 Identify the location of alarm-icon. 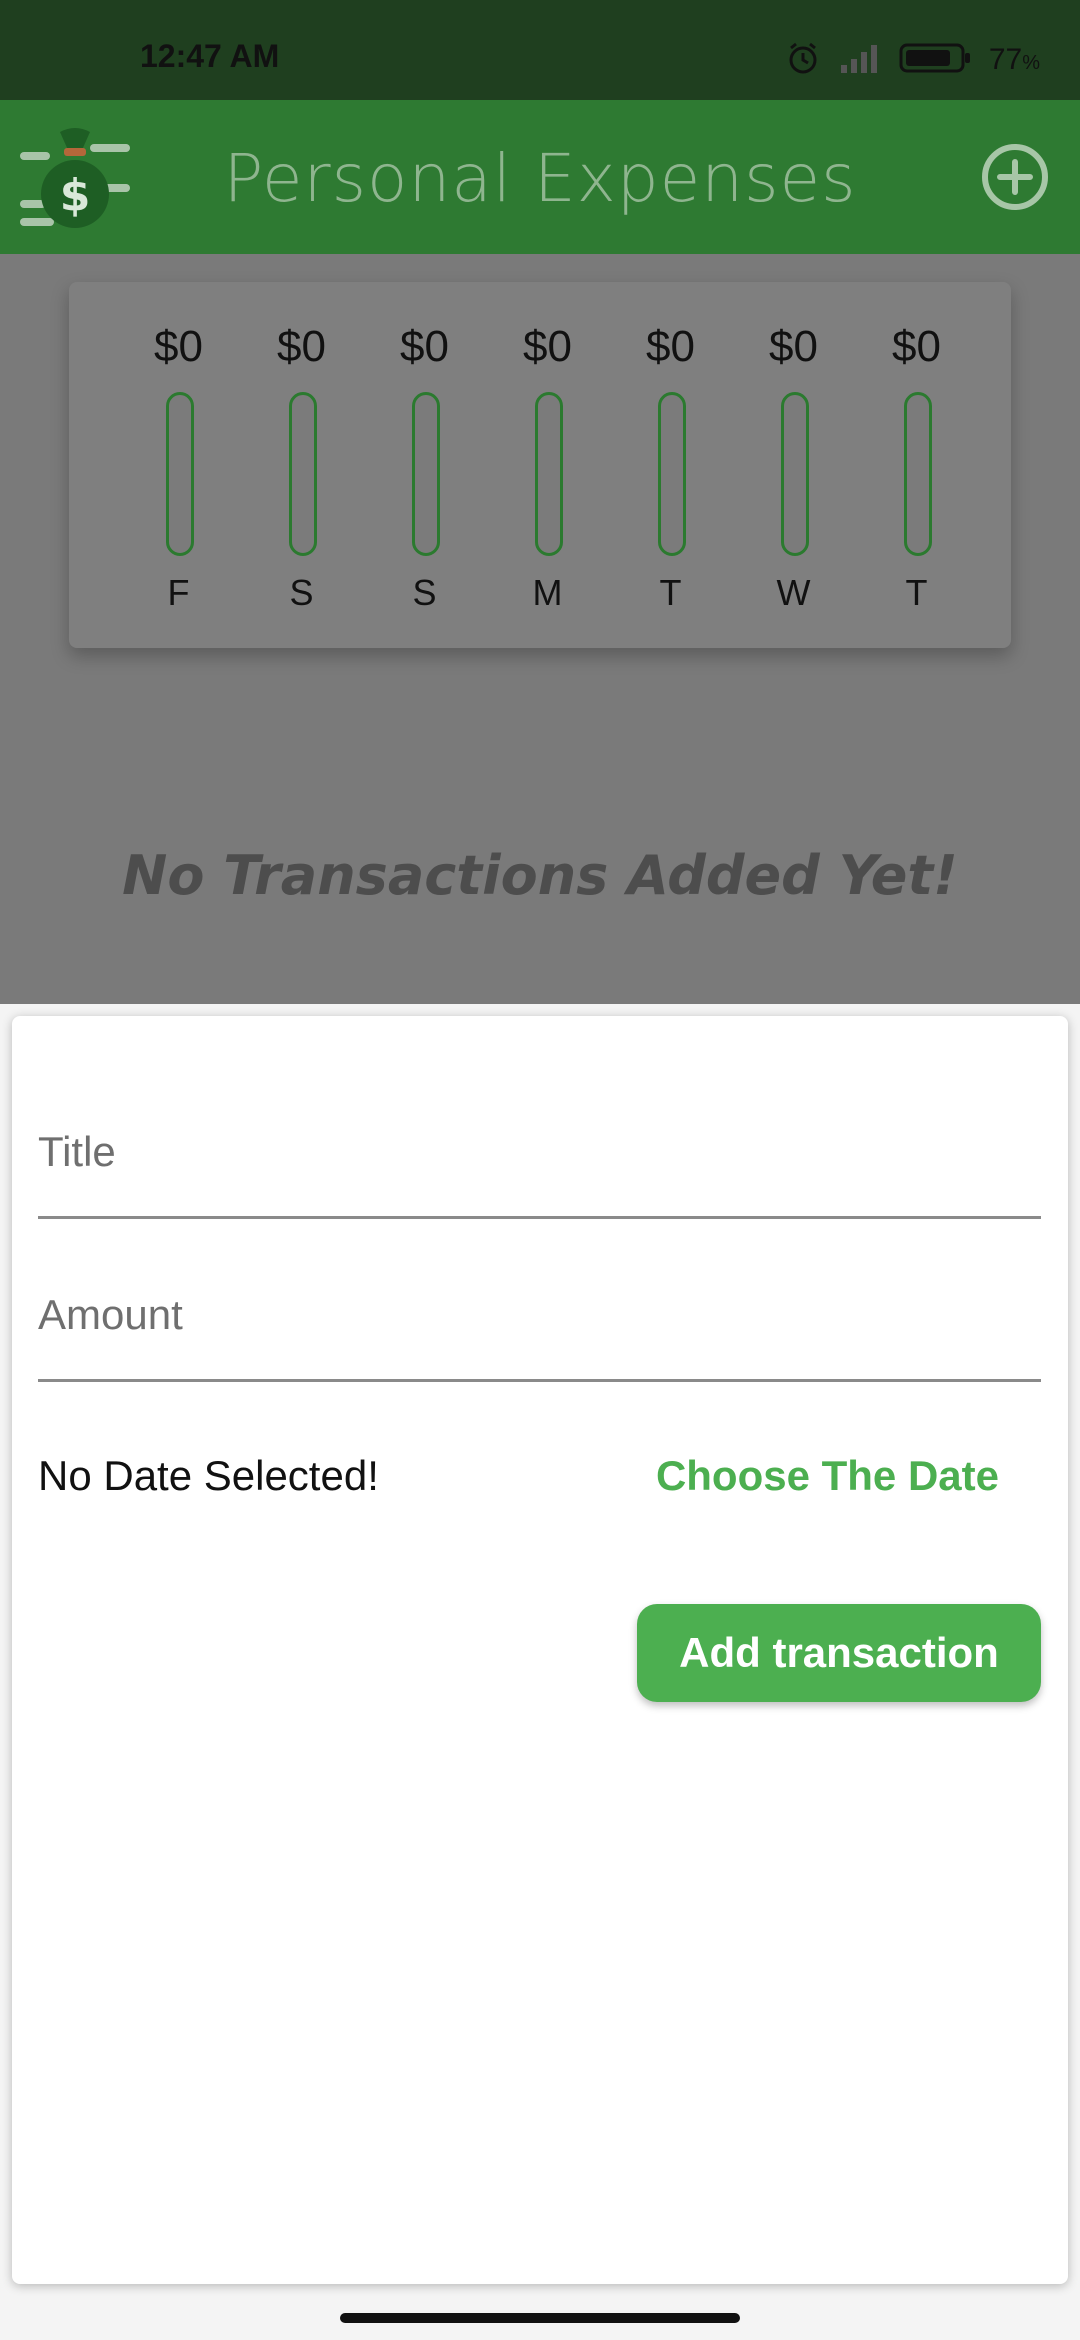
(803, 60).